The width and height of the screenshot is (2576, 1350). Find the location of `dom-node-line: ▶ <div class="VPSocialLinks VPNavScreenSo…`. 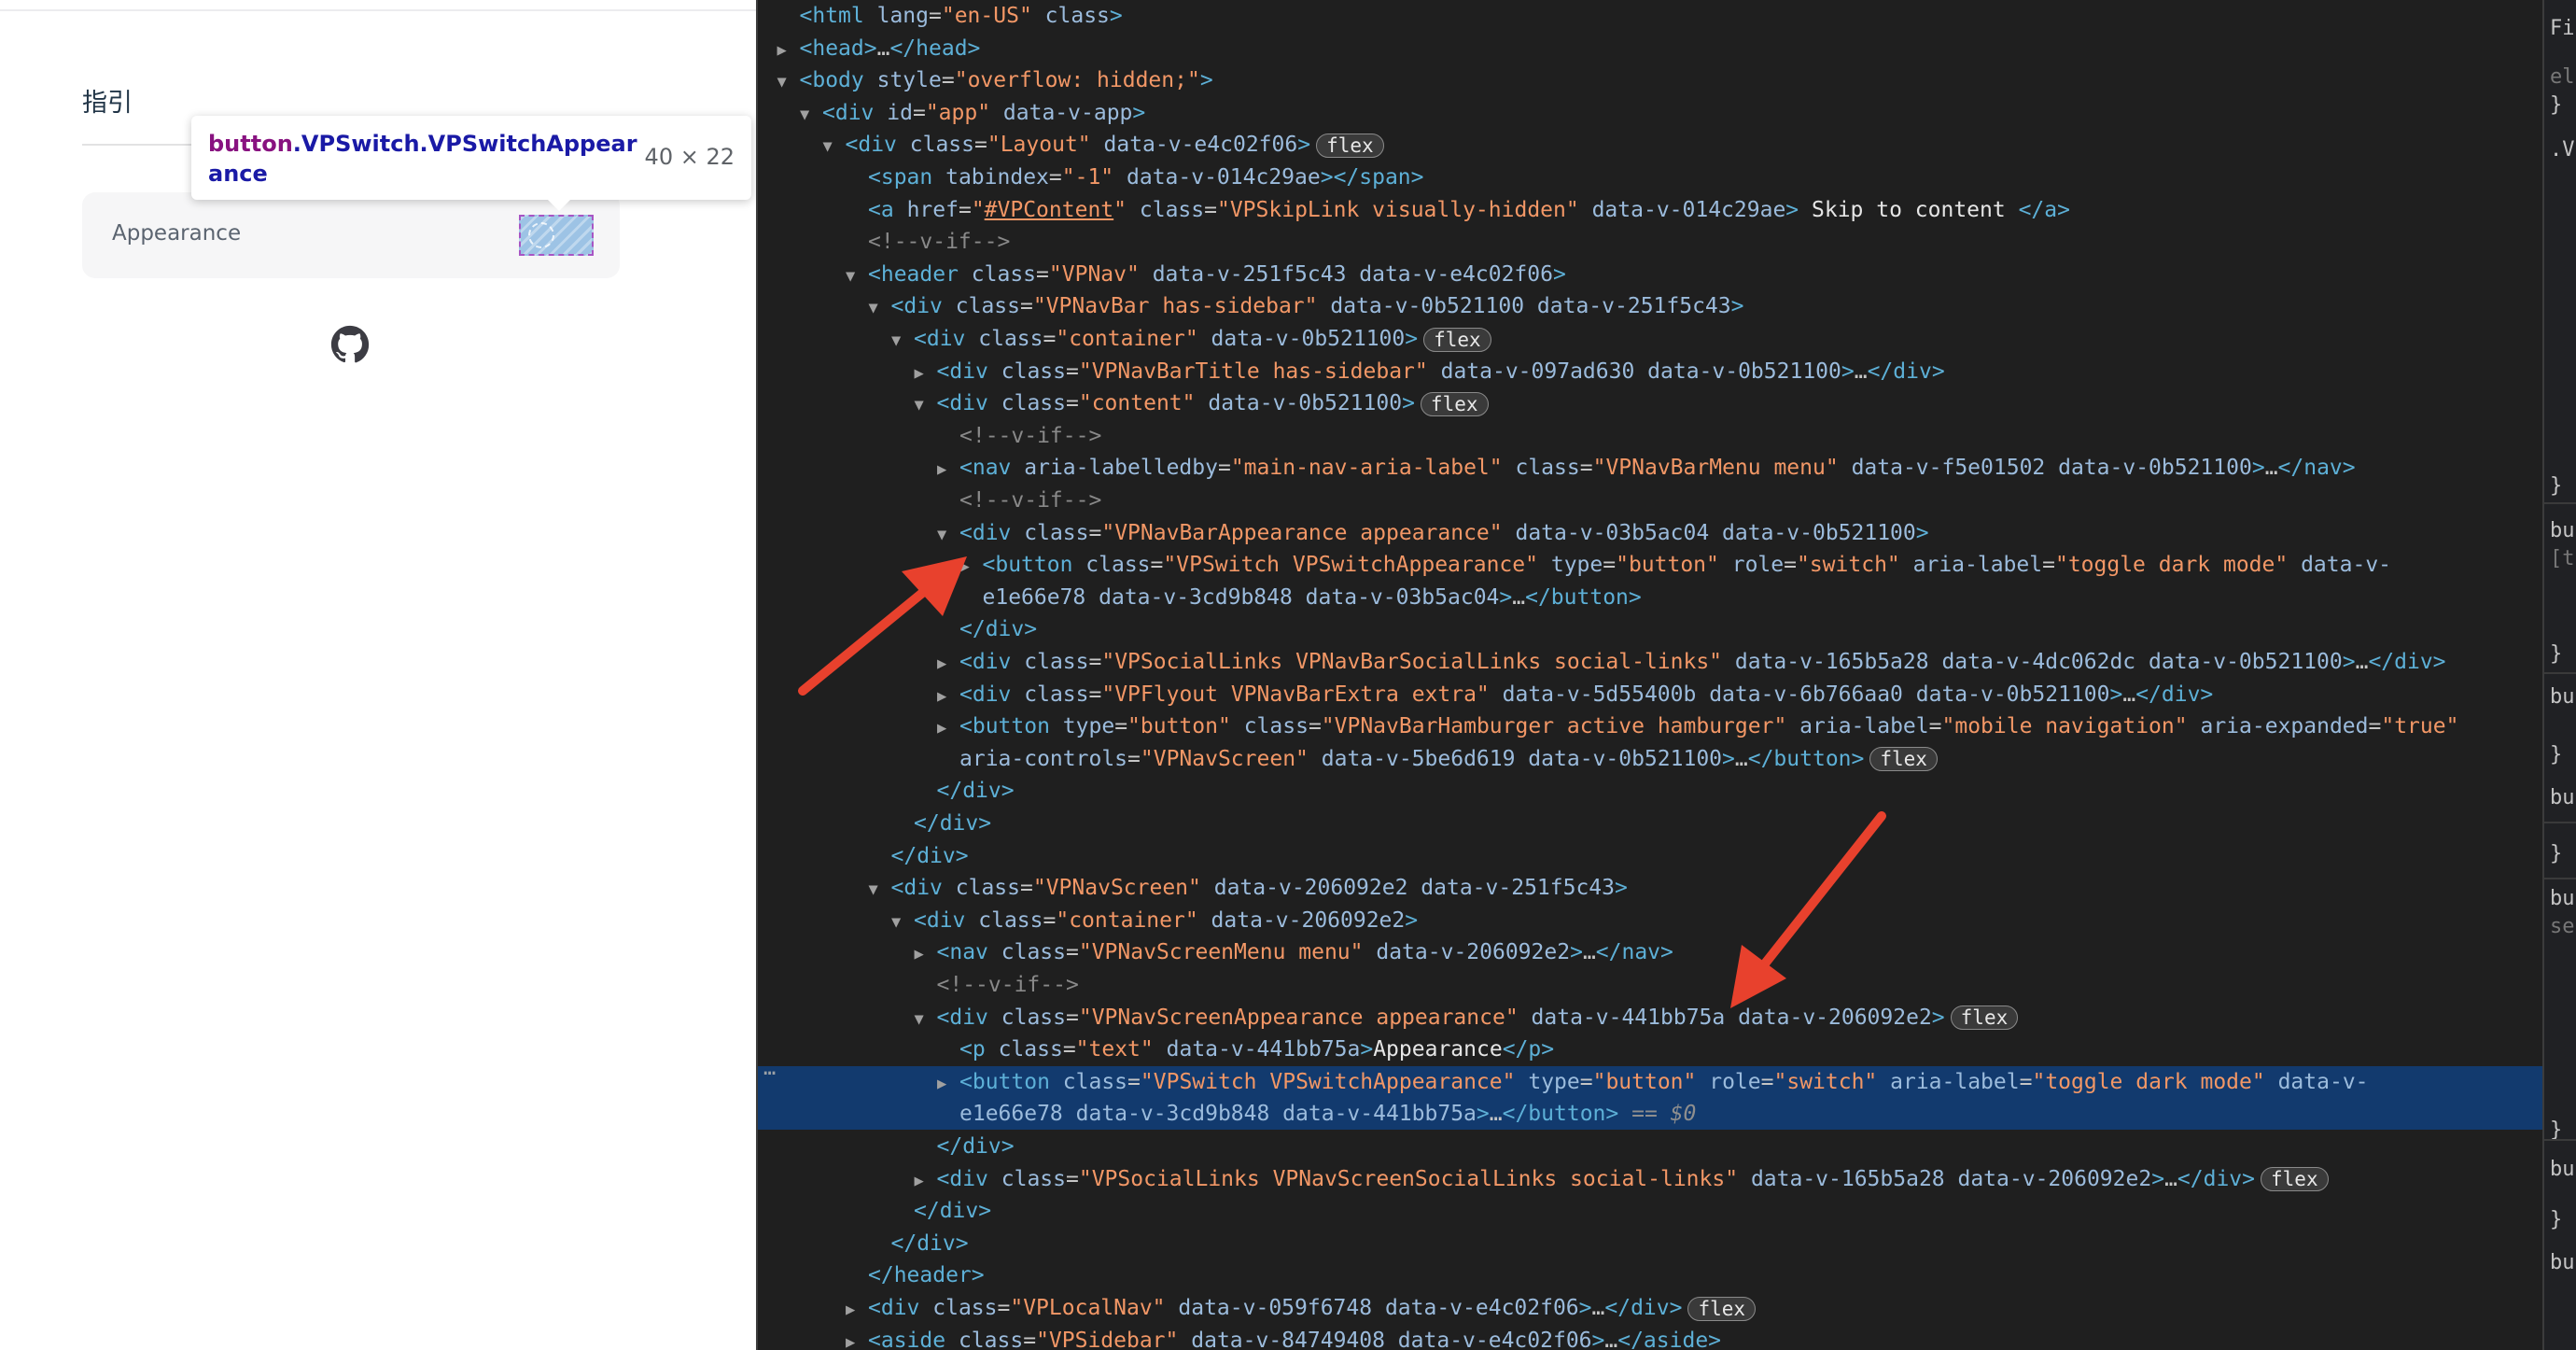

dom-node-line: ▶ <div class="VPSocialLinks VPNavScreenSo… is located at coordinates (1543, 1179).